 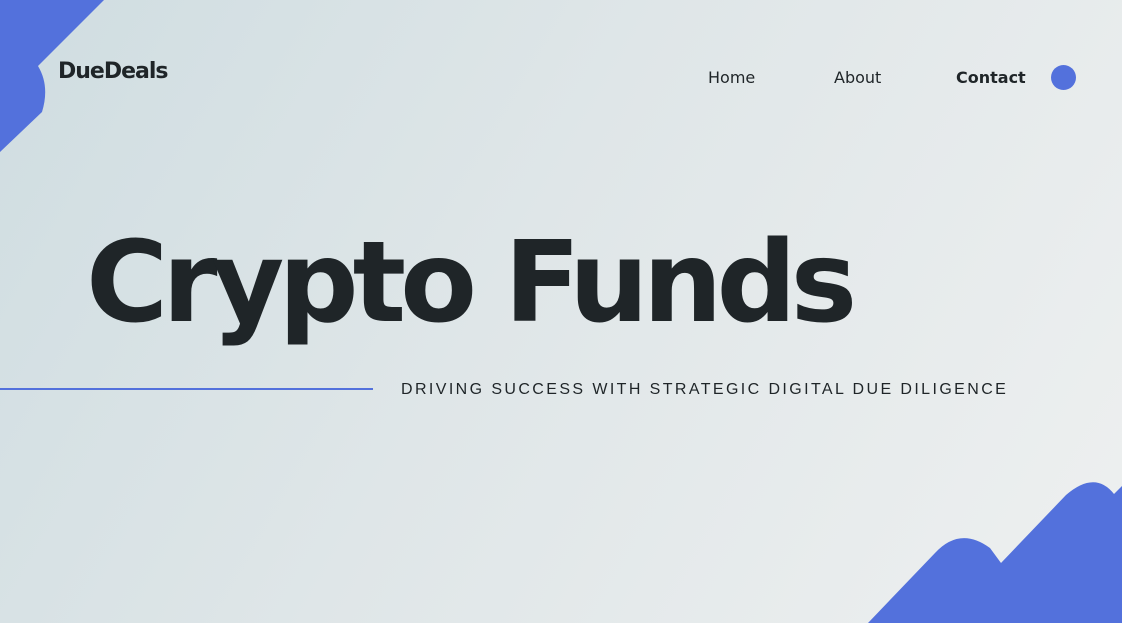 What do you see at coordinates (113, 71) in the screenshot?
I see `brand-logo: DueDeals` at bounding box center [113, 71].